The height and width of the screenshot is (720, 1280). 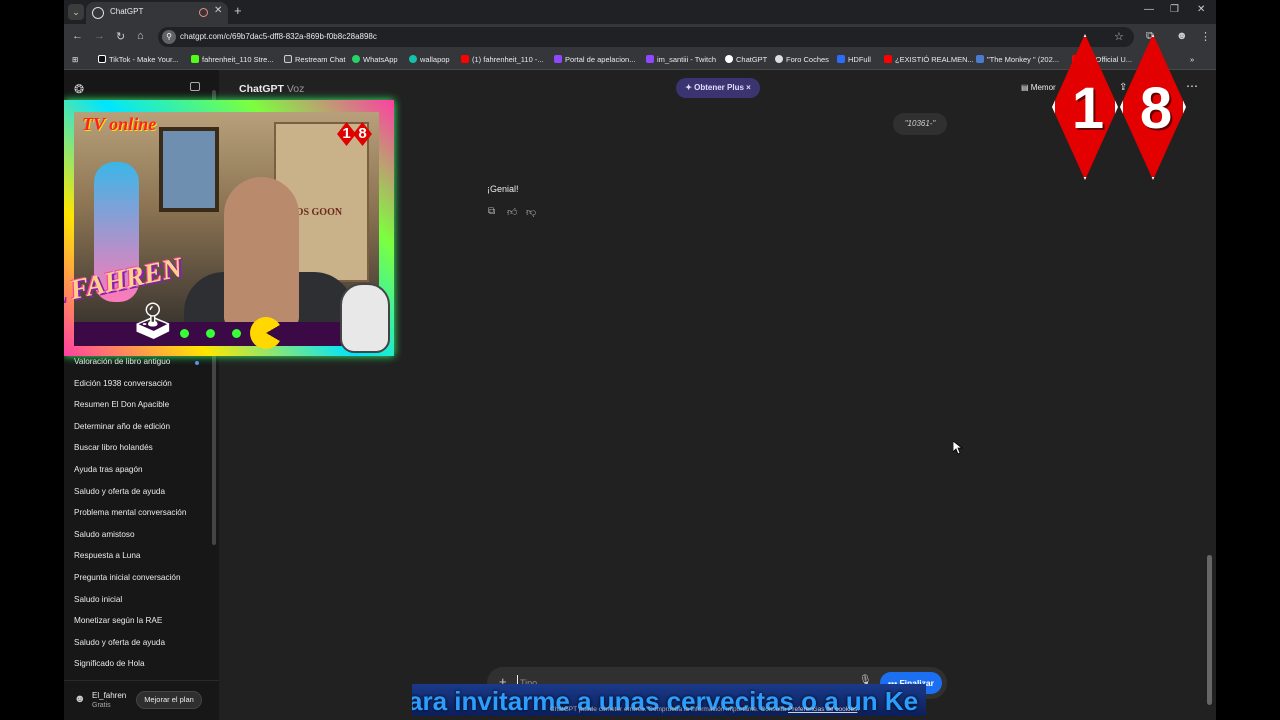 I want to click on rating-diamond: 1, so click(x=1085, y=107).